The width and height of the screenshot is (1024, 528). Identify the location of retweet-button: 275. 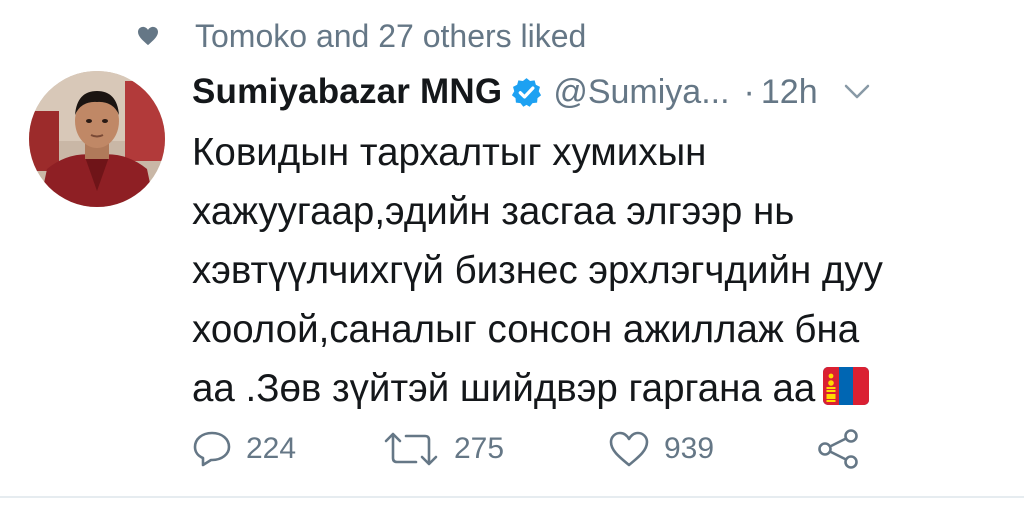
(443, 449).